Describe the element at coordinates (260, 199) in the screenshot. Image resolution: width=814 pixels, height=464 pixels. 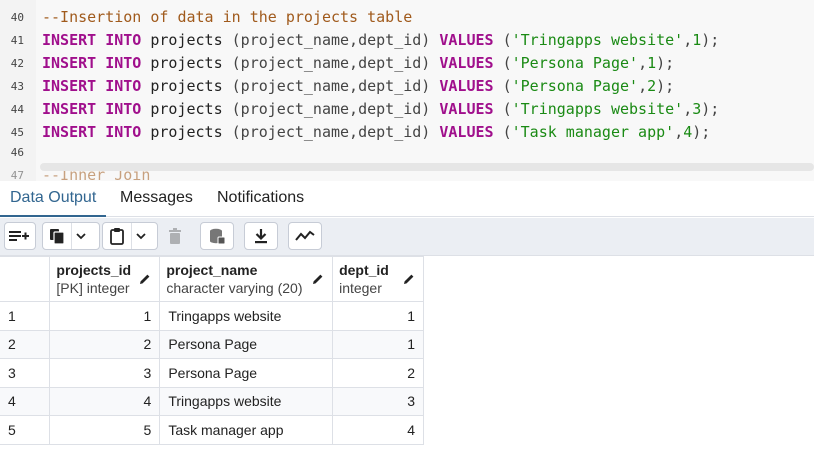
I see `tab-notifications: Notifications` at that location.